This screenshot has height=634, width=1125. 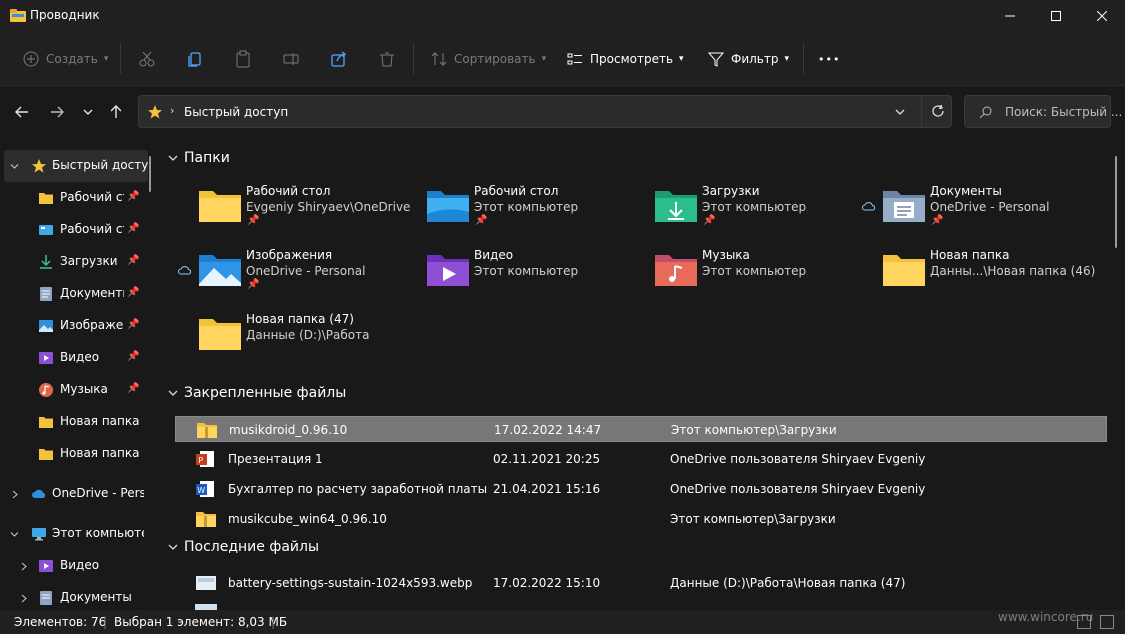 I want to click on share-icon, so click(x=338, y=59).